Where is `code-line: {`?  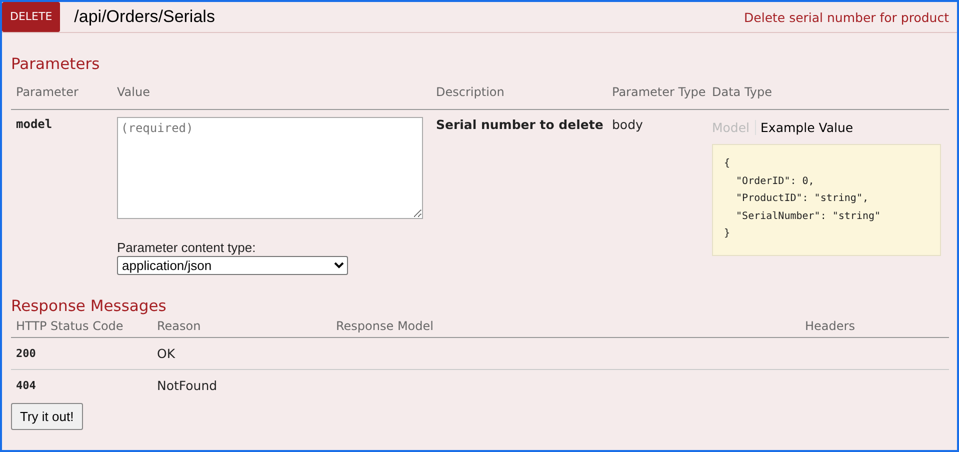
code-line: { is located at coordinates (728, 164).